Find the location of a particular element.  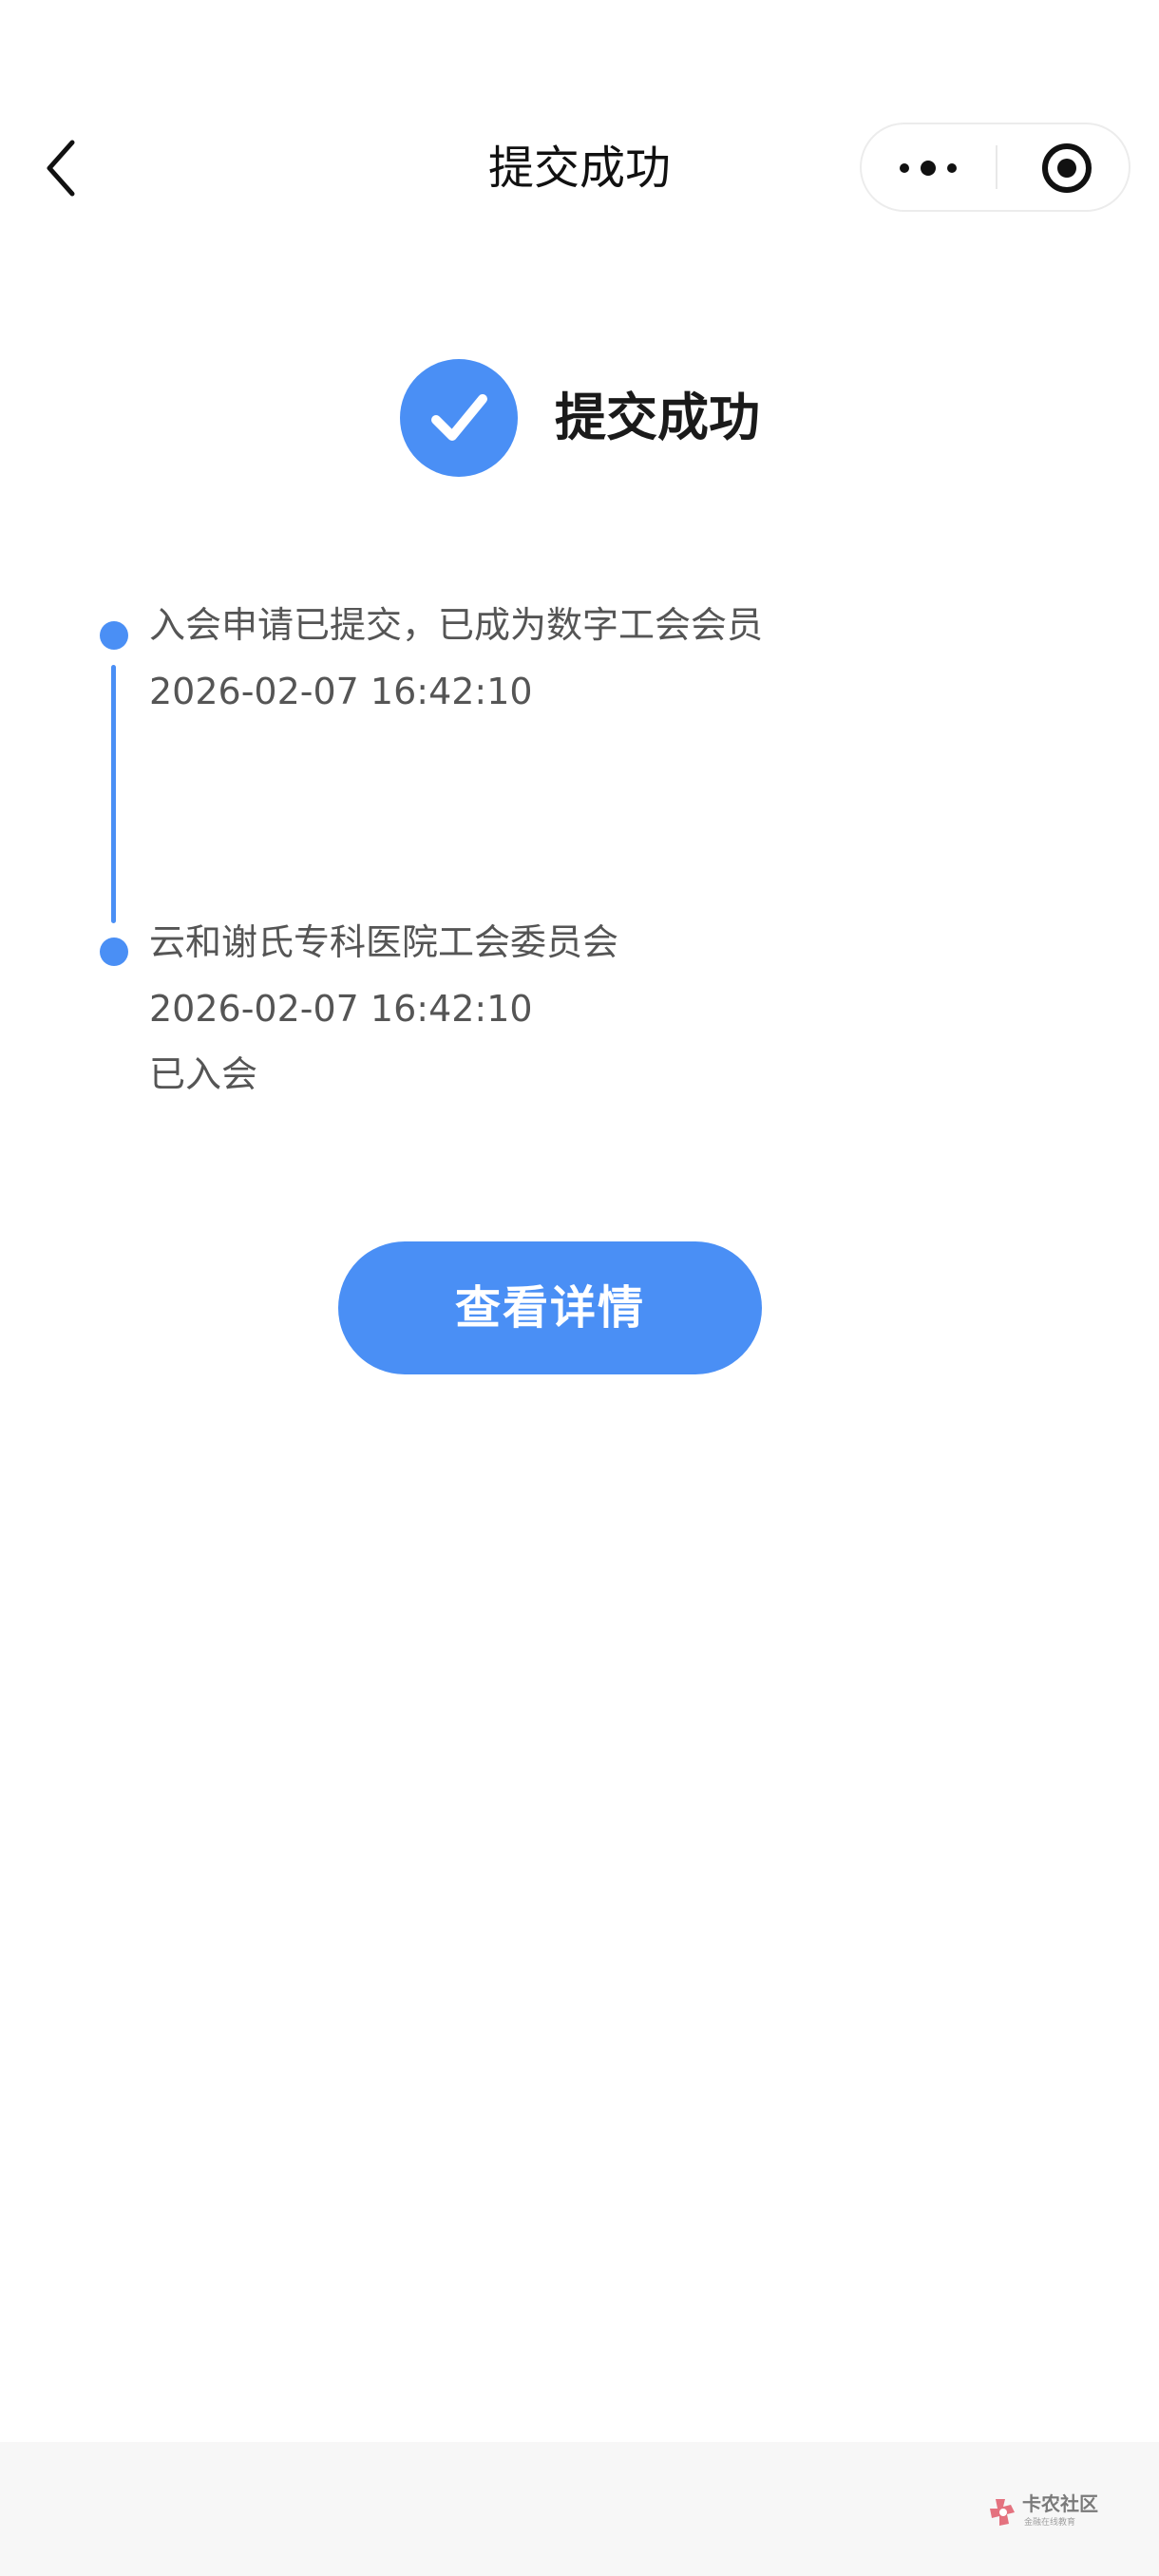

timeline-item-text: 入会申请已提交，已成为数字工会会员 is located at coordinates (456, 625).